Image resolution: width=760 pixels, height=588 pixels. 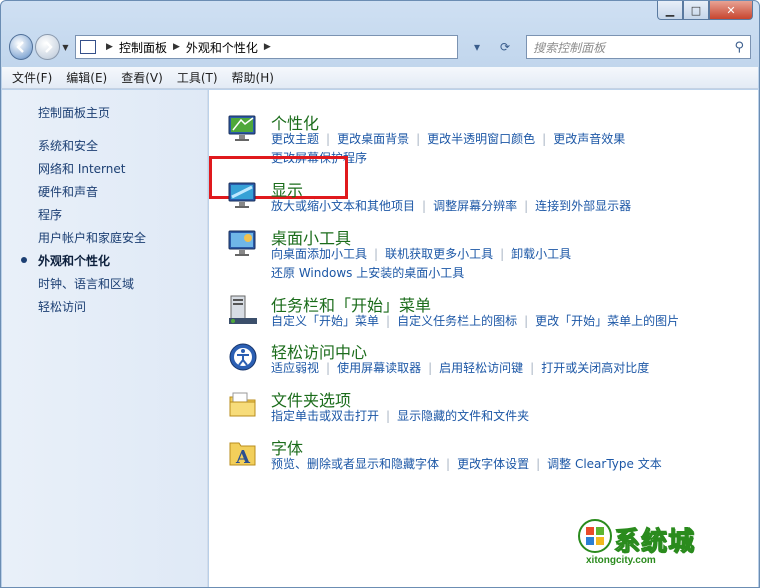 I want to click on sidebar-item-ease-of-access: 轻松访问, so click(x=62, y=306).